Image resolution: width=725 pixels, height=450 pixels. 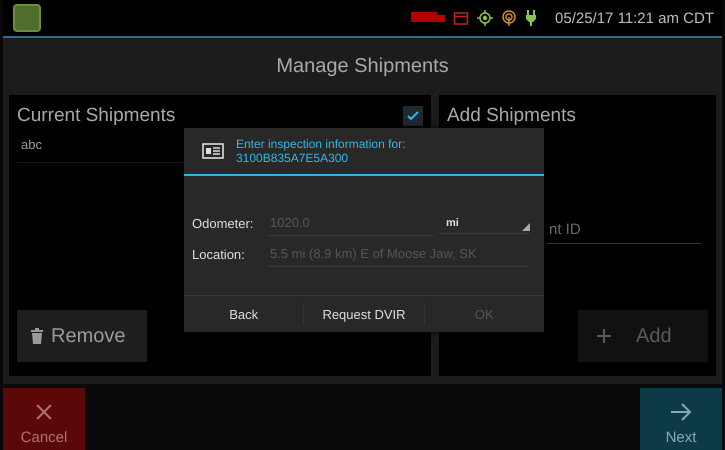 What do you see at coordinates (82, 336) in the screenshot?
I see `remove-button: Remove` at bounding box center [82, 336].